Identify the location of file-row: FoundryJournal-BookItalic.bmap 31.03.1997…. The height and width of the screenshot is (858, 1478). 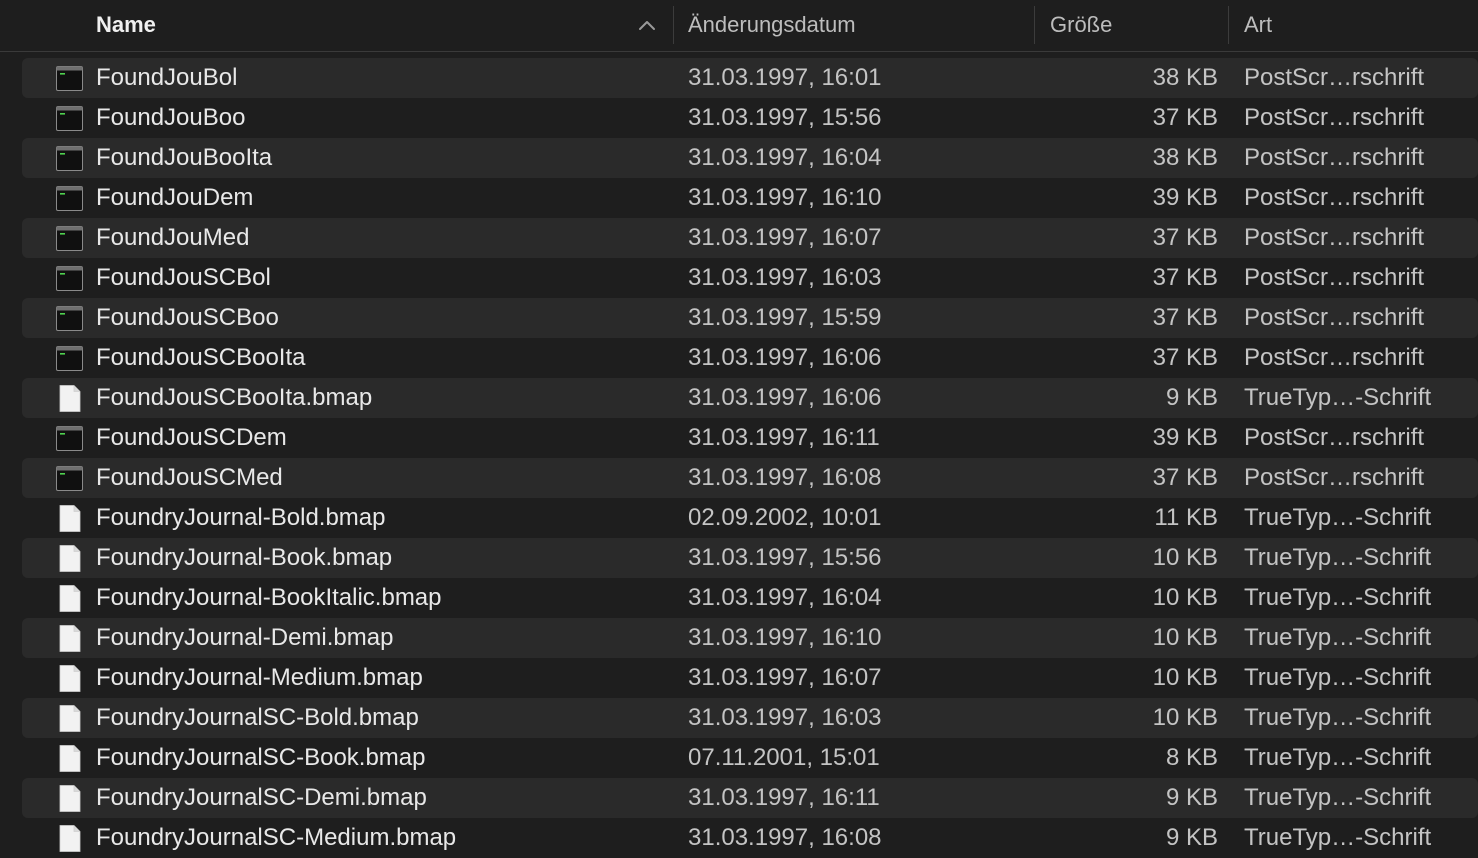
(750, 598).